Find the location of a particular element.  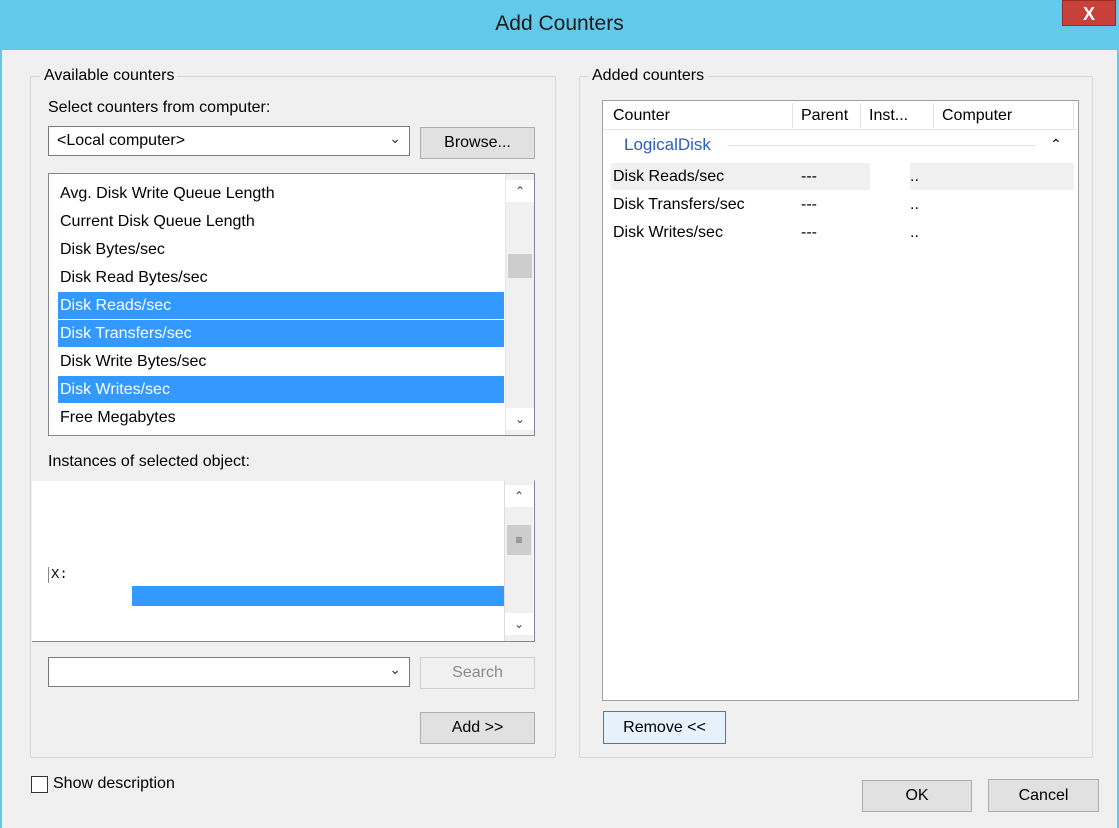

window-border-left is located at coordinates (1, 439).